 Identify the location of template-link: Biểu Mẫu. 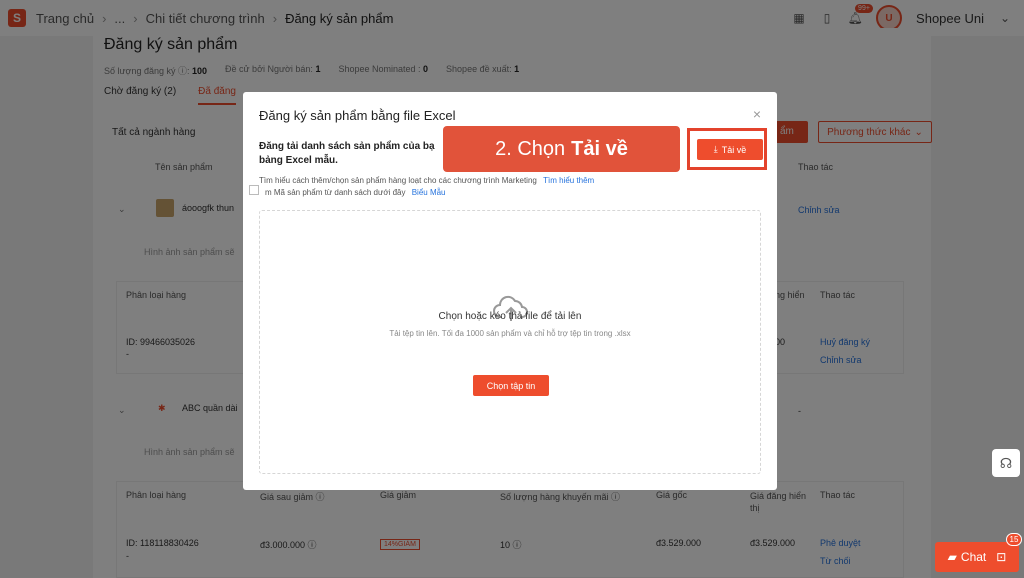
(429, 192).